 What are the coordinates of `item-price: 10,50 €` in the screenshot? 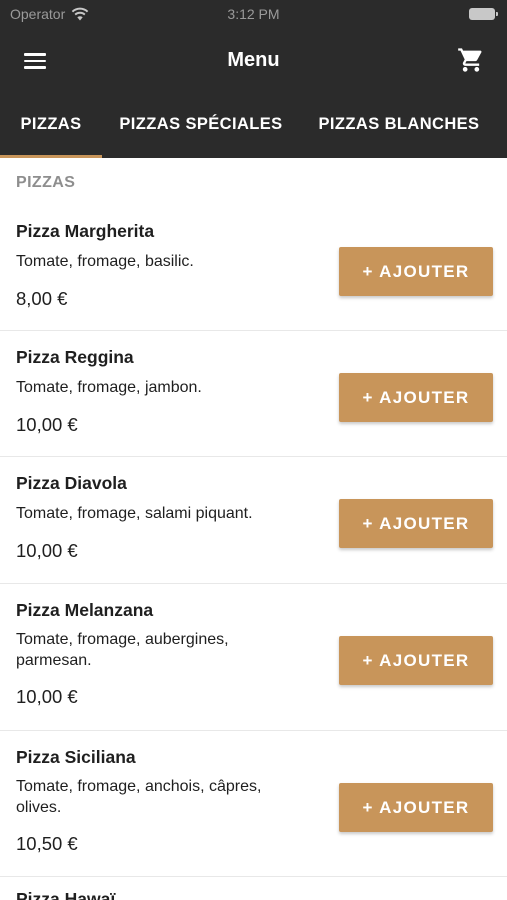 It's located at (47, 843).